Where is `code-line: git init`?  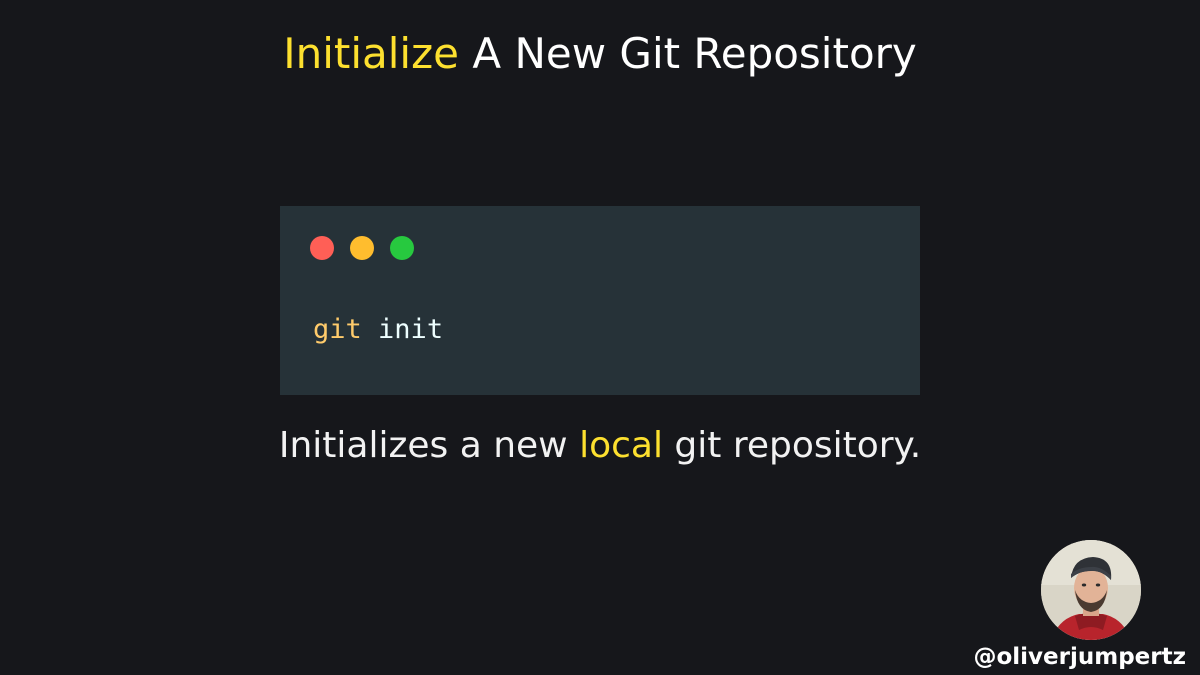 code-line: git init is located at coordinates (378, 330).